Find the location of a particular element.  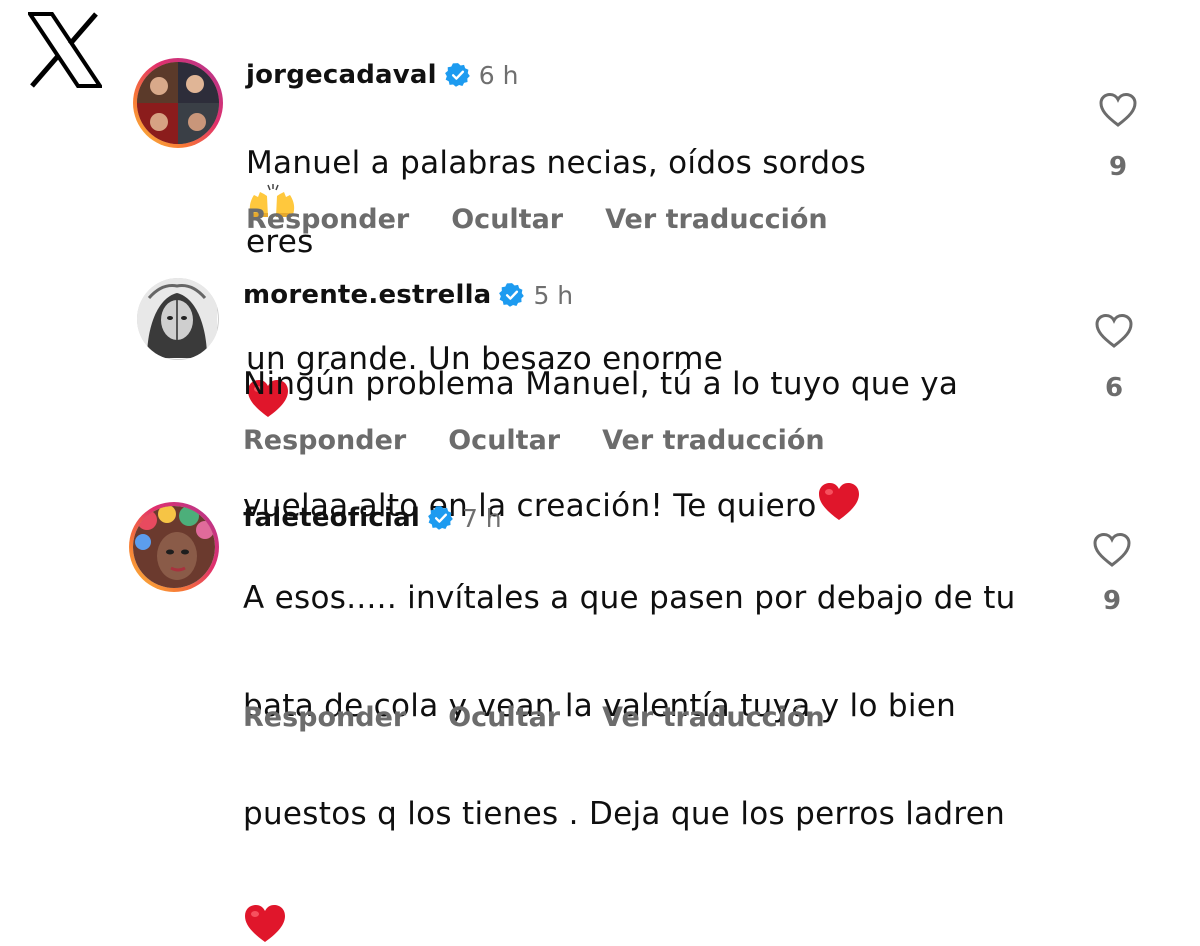

username: morente.estrella is located at coordinates (367, 295).